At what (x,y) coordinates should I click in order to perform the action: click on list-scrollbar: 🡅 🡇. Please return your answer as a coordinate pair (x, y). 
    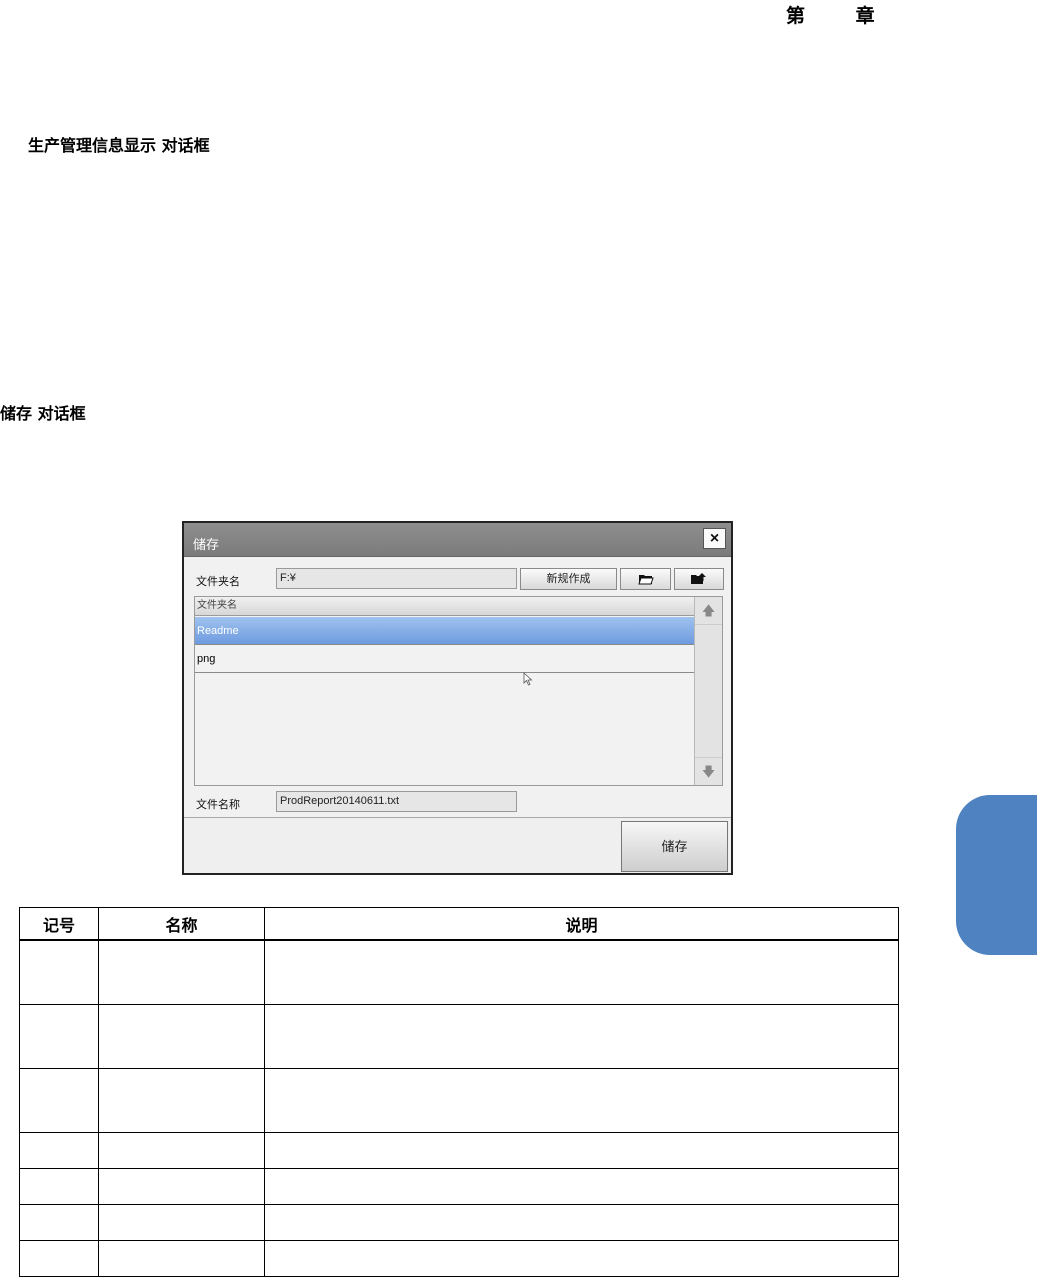
    Looking at the image, I should click on (708, 691).